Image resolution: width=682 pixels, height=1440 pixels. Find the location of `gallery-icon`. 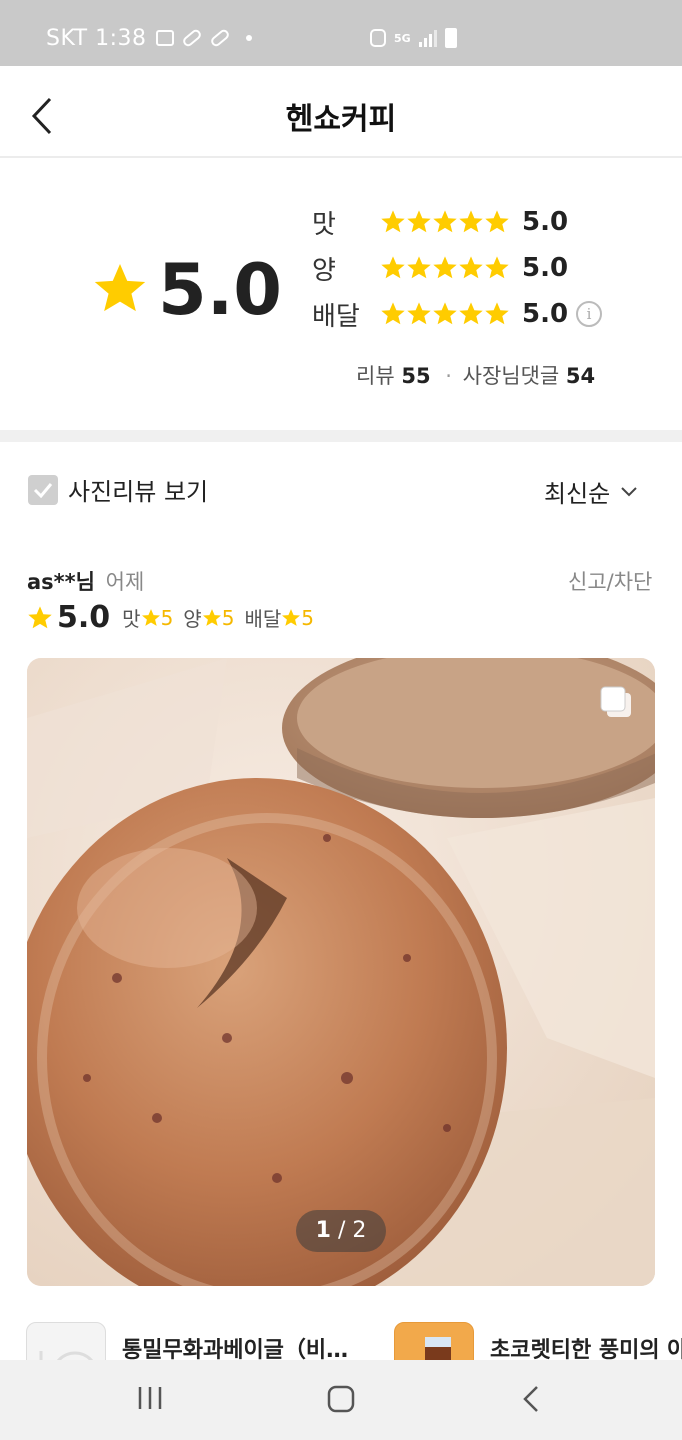

gallery-icon is located at coordinates (165, 38).